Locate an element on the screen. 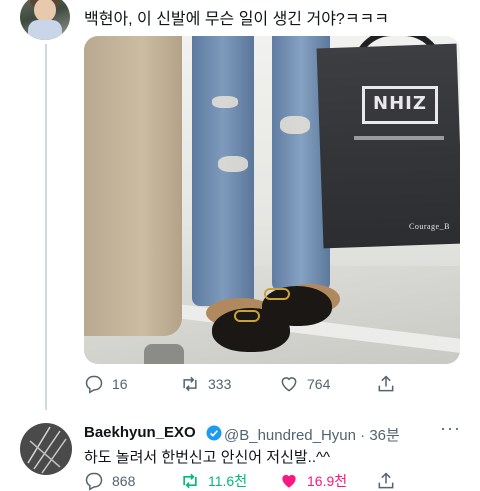 This screenshot has width=480, height=491. avatar-line-art is located at coordinates (47, 450).